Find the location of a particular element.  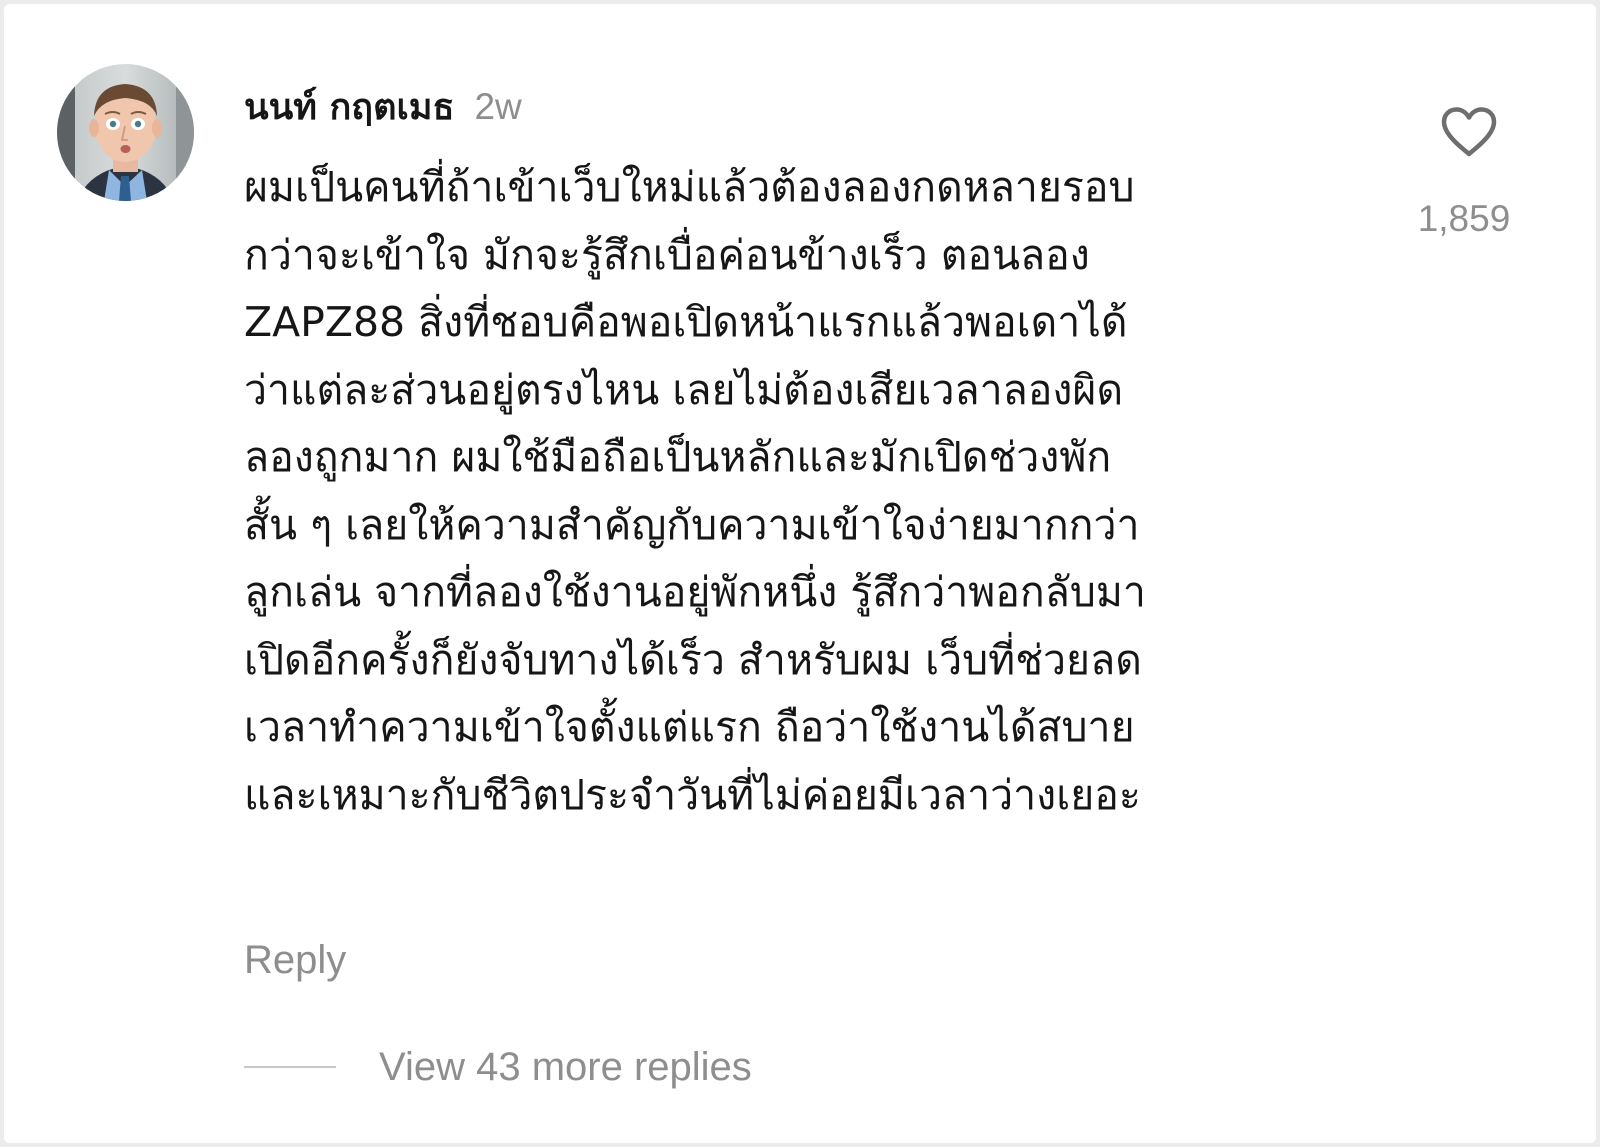

avatar is located at coordinates (125, 132).